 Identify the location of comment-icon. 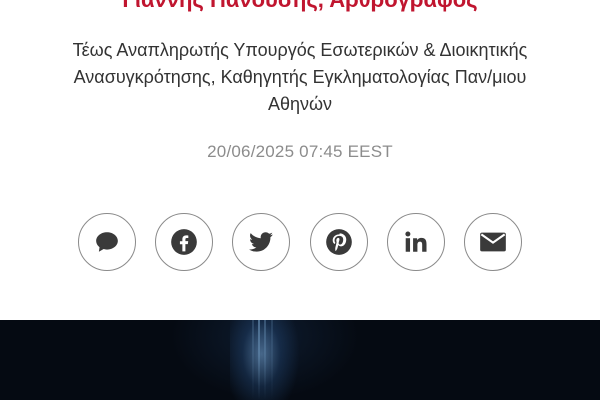
(107, 242).